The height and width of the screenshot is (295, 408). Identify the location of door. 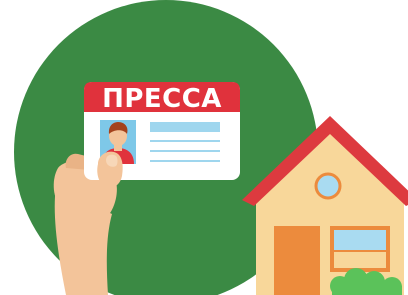
(297, 260).